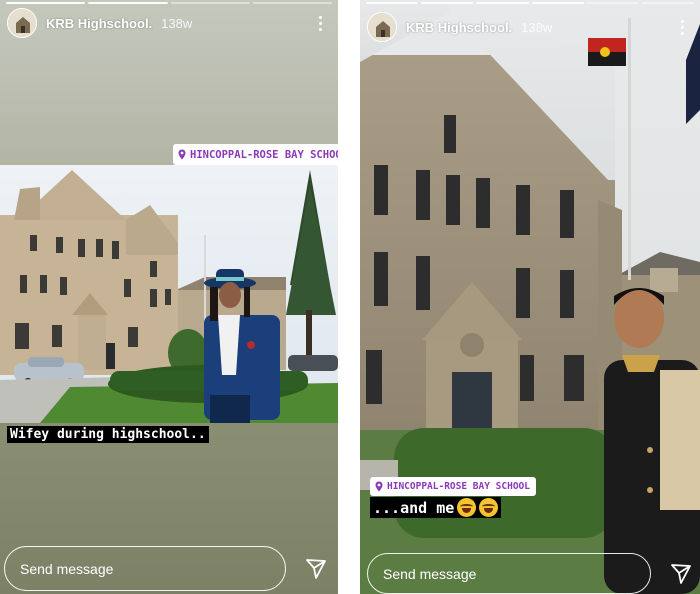 Image resolution: width=700 pixels, height=594 pixels. I want to click on story-caption: ...and me, so click(436, 507).